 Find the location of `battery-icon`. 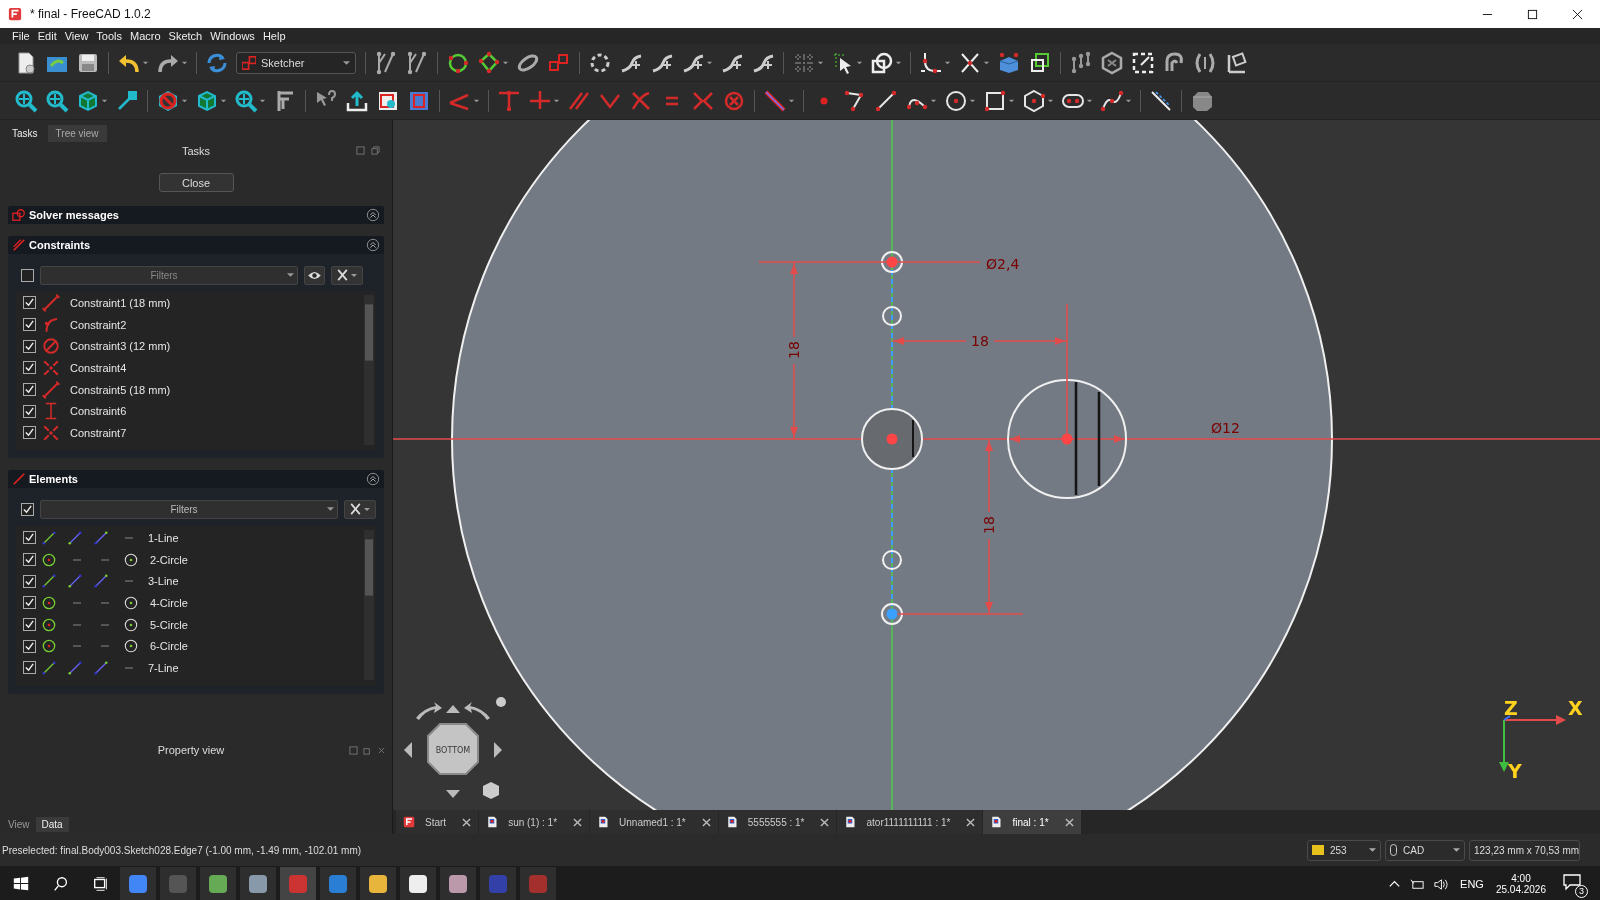

battery-icon is located at coordinates (1418, 884).